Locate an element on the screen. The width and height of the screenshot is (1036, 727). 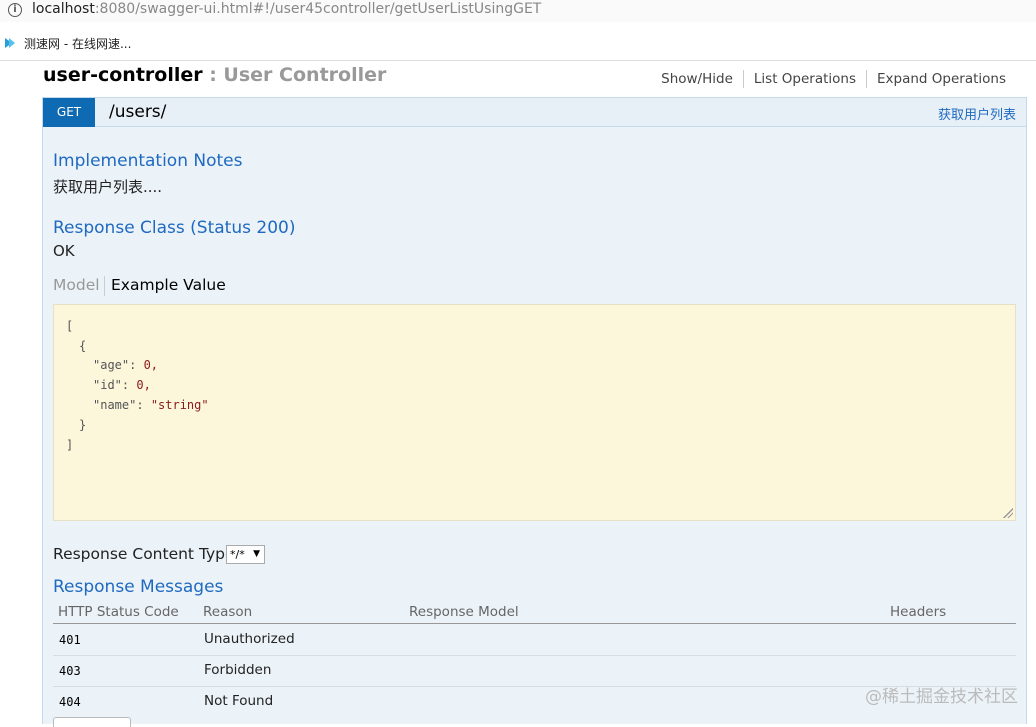
table-row: 401 Unauthorized is located at coordinates (534, 640).